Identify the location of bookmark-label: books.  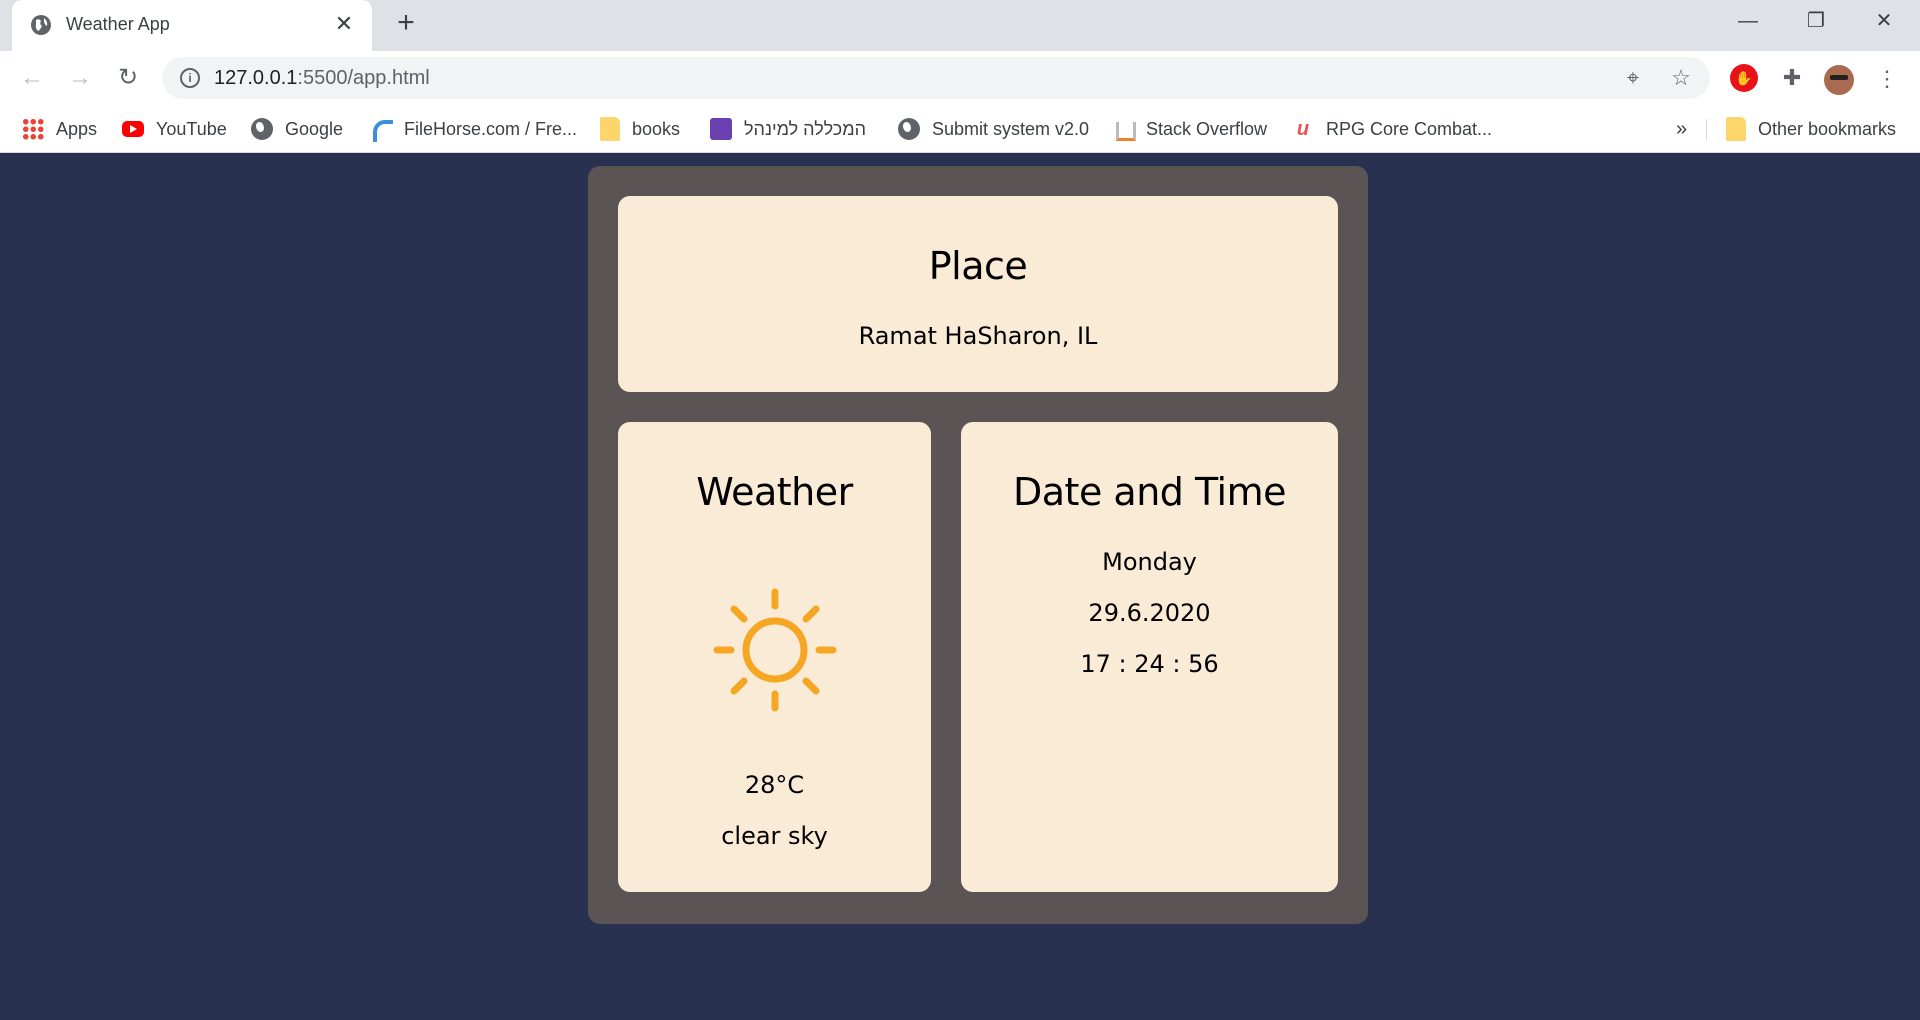
(656, 128).